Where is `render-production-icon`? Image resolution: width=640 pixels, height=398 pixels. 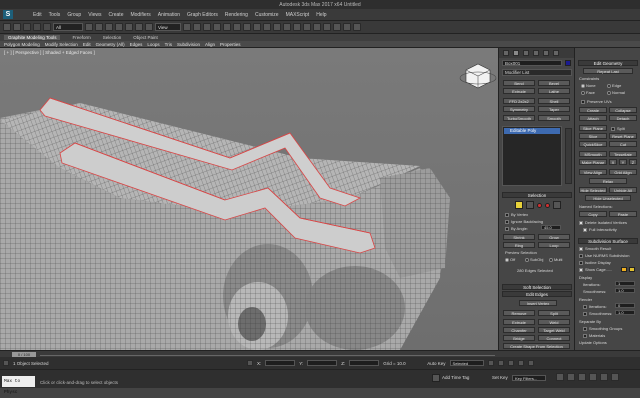
render-production-icon is located at coordinates (357, 27).